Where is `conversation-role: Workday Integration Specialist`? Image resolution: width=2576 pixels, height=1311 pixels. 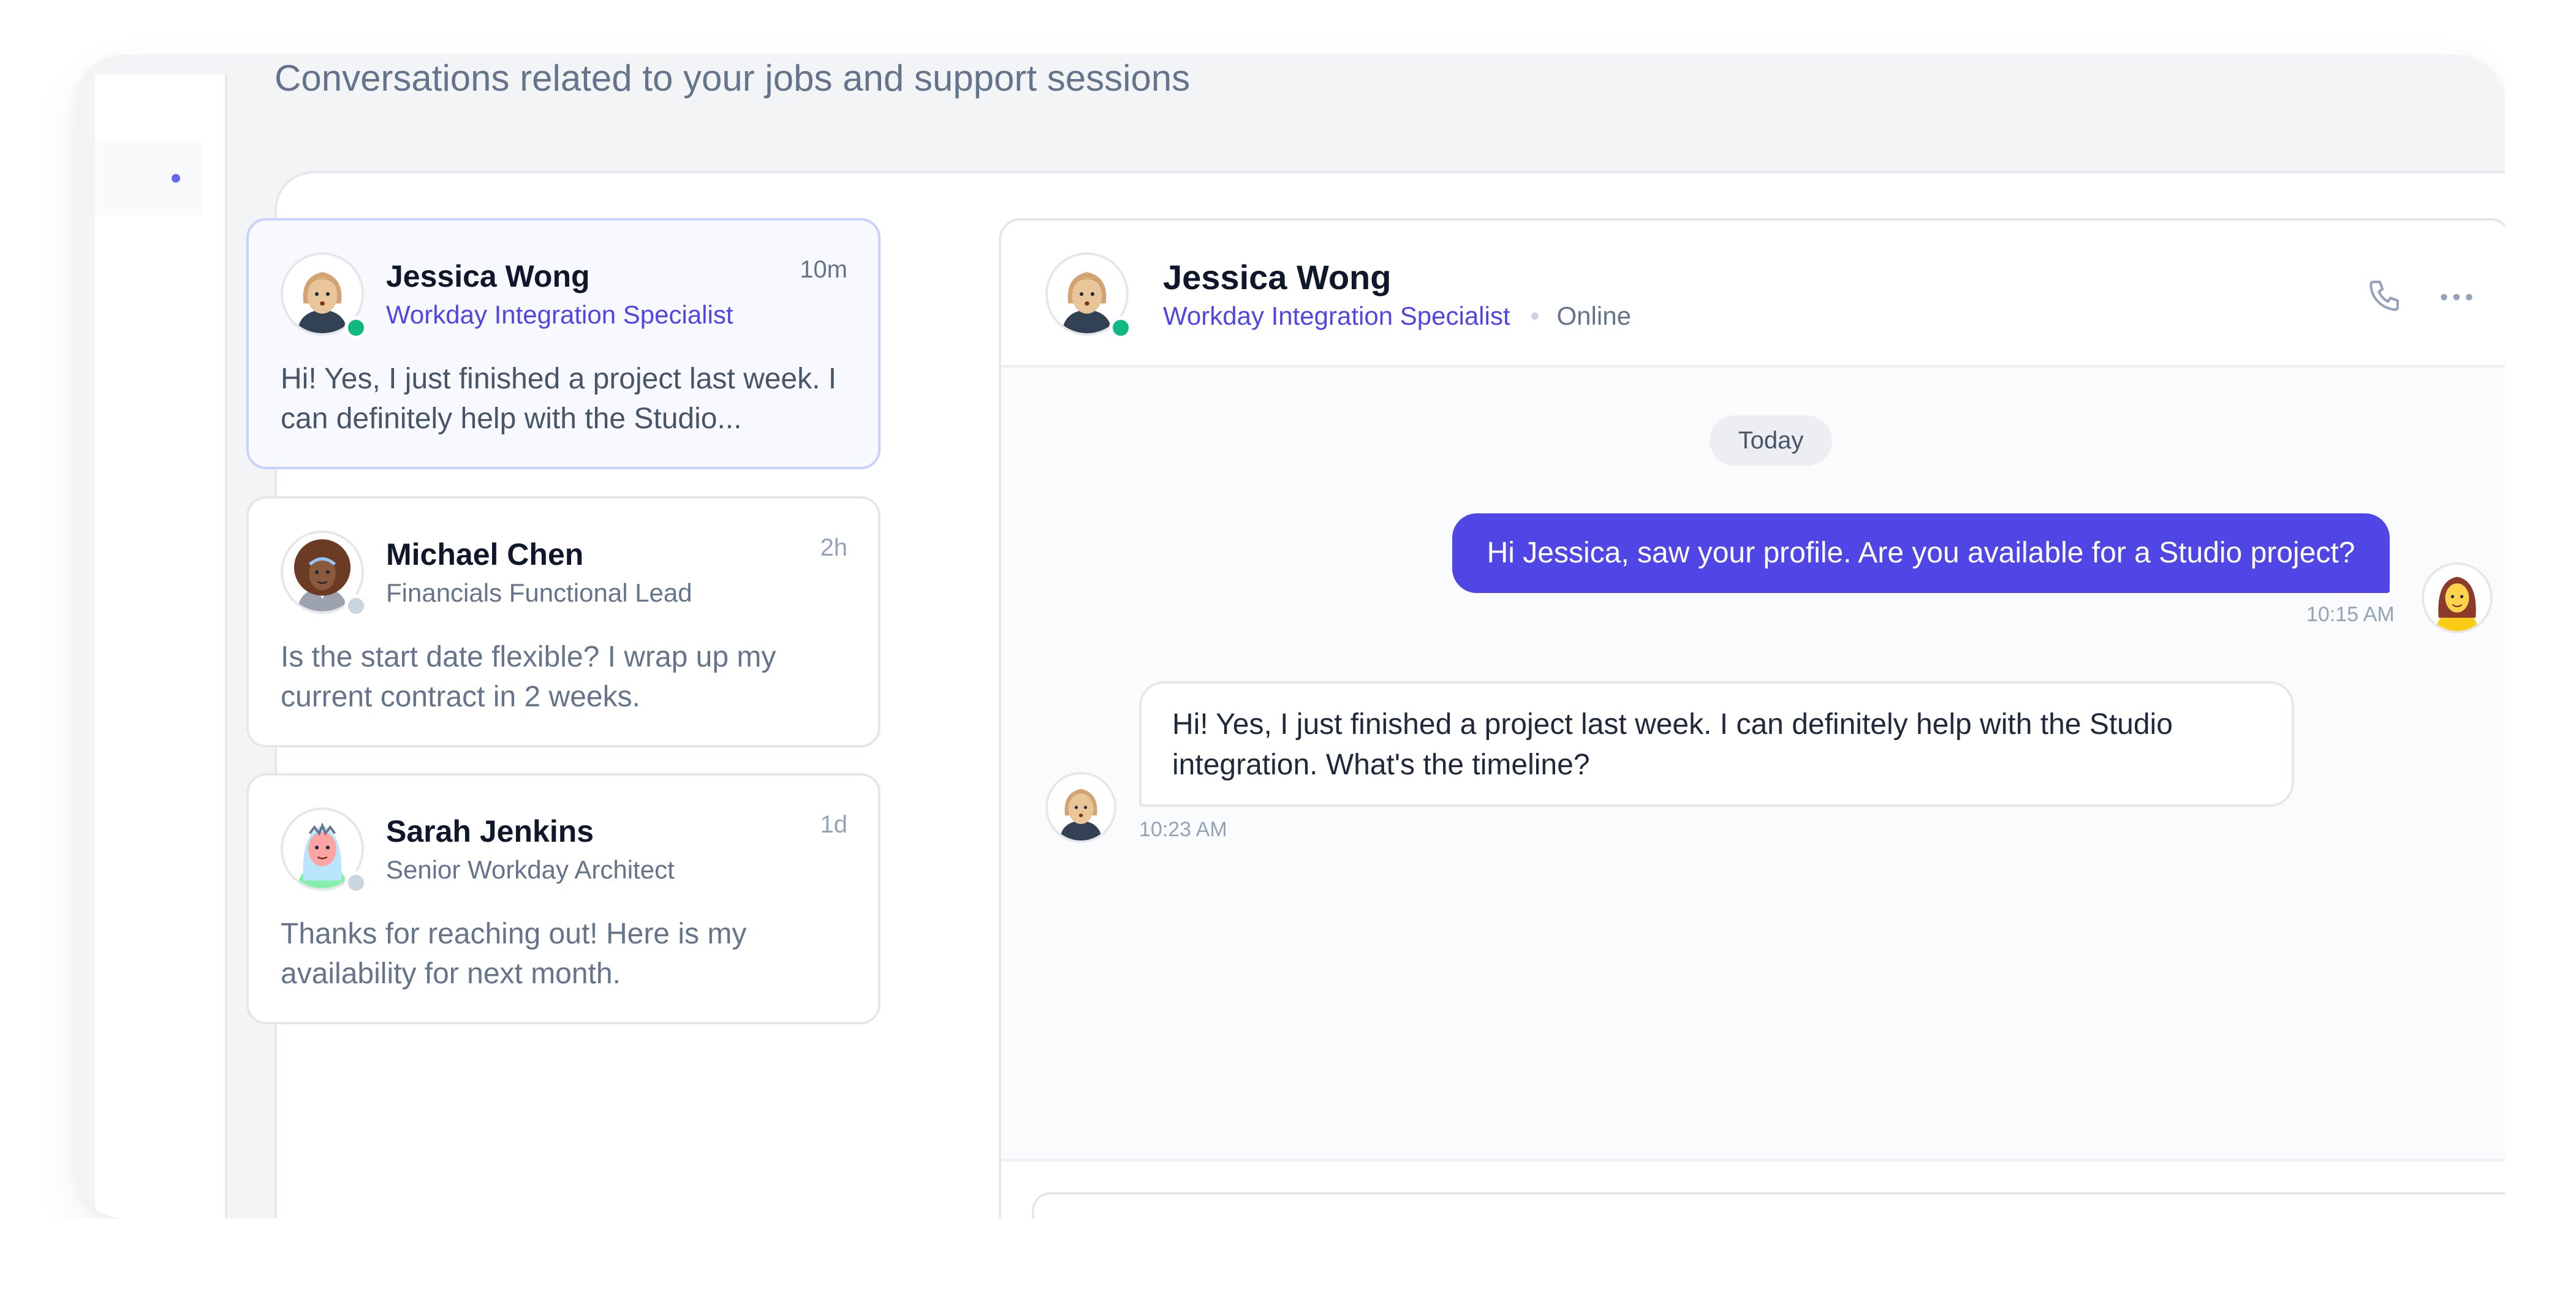
conversation-role: Workday Integration Specialist is located at coordinates (559, 314).